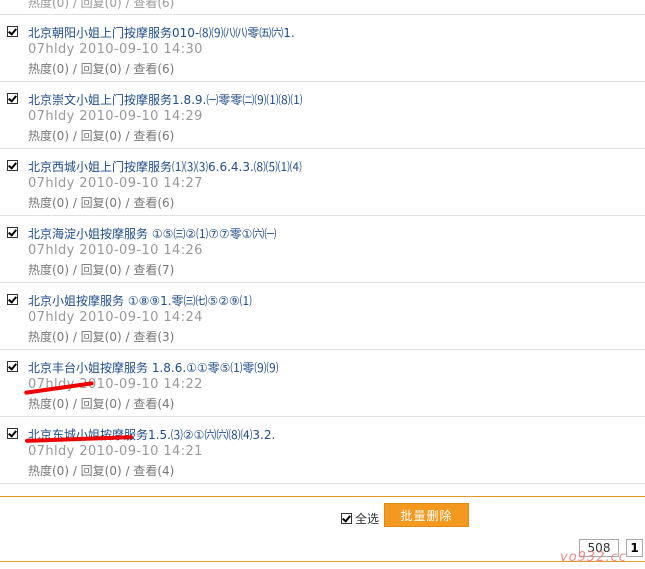  I want to click on item-title-link: 北京海淀小姐按摩服务 ①⑤㈢②⑴⑦⑦零①㈥㈠, so click(152, 233).